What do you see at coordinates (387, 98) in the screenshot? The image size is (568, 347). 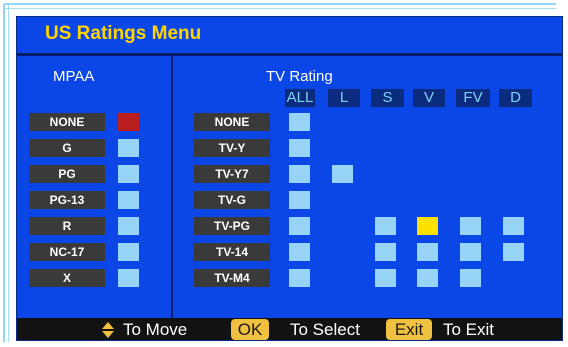 I see `tv-column-header: S` at bounding box center [387, 98].